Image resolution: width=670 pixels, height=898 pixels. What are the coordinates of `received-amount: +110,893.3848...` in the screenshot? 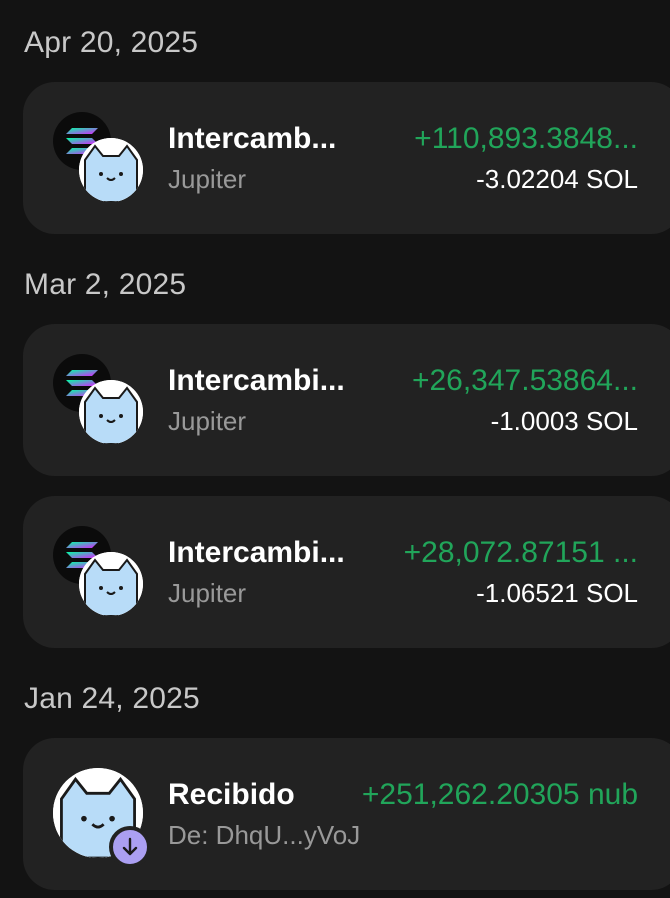 It's located at (526, 138).